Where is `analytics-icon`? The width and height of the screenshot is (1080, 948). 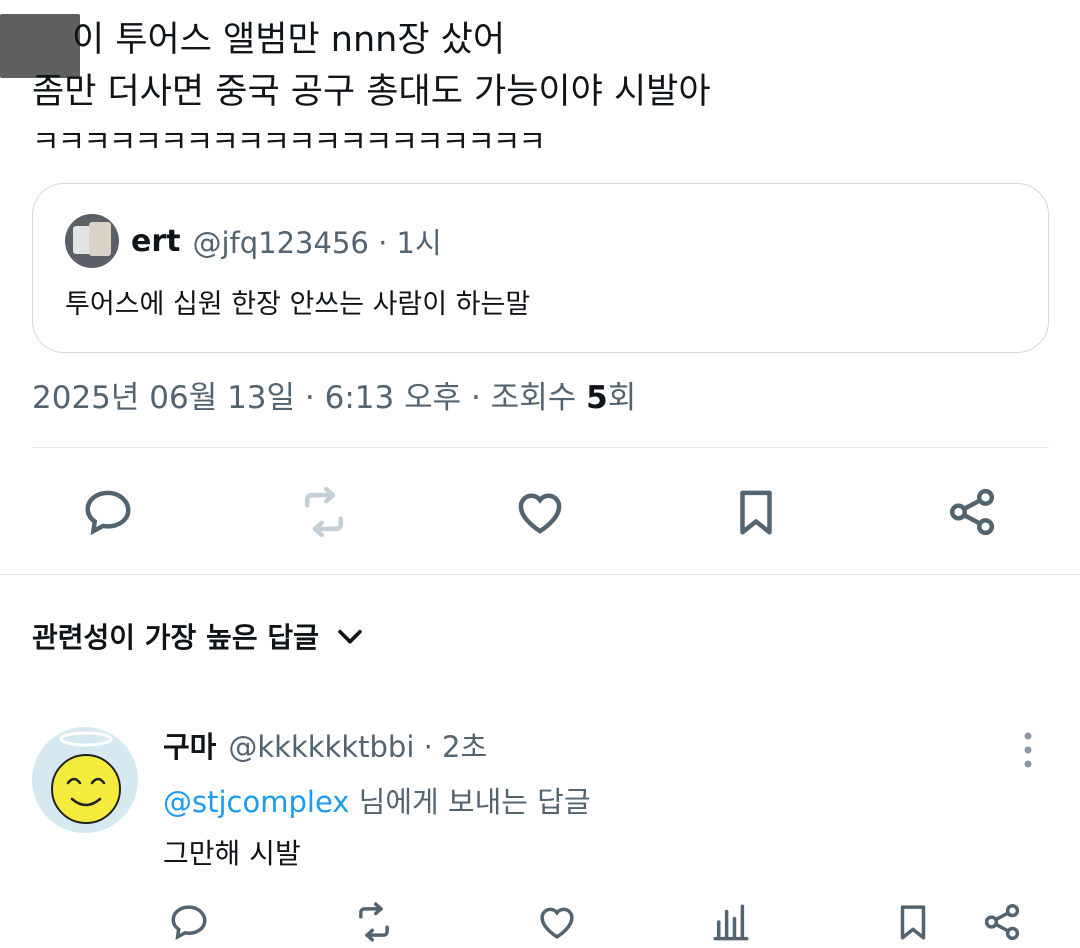 analytics-icon is located at coordinates (731, 922).